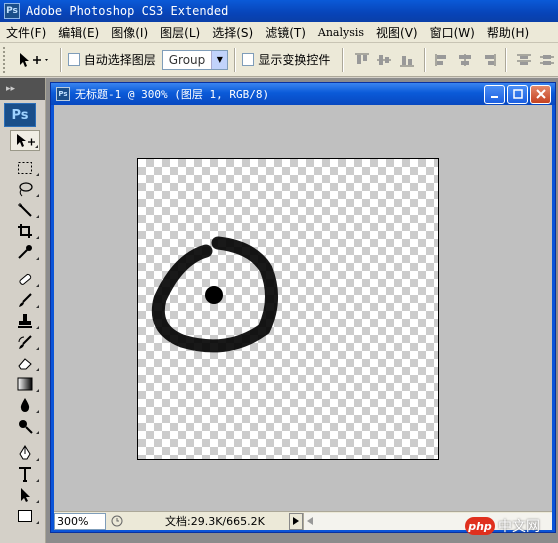 This screenshot has width=558, height=543. I want to click on document-title: 无标题-1 @ 300% (图层 1, RGB/8), so click(172, 94).